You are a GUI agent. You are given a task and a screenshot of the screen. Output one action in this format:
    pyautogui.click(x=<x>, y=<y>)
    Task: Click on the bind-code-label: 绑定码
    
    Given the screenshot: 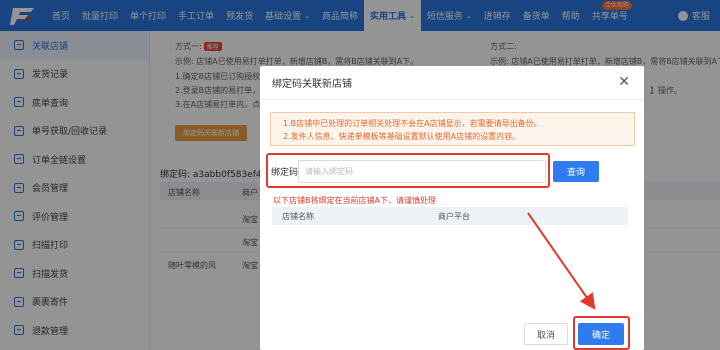 What is the action you would take?
    pyautogui.click(x=285, y=173)
    